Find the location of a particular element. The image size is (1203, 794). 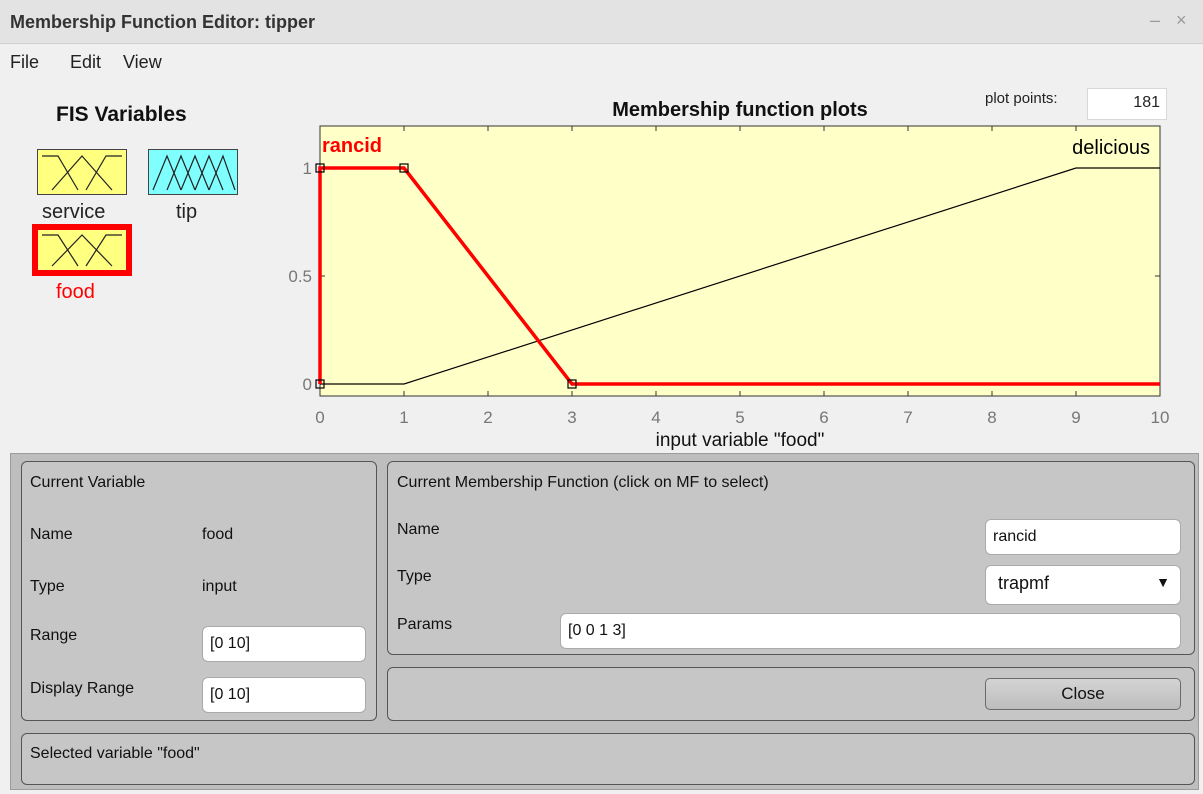

mf-name-input: rancid is located at coordinates (1083, 537).